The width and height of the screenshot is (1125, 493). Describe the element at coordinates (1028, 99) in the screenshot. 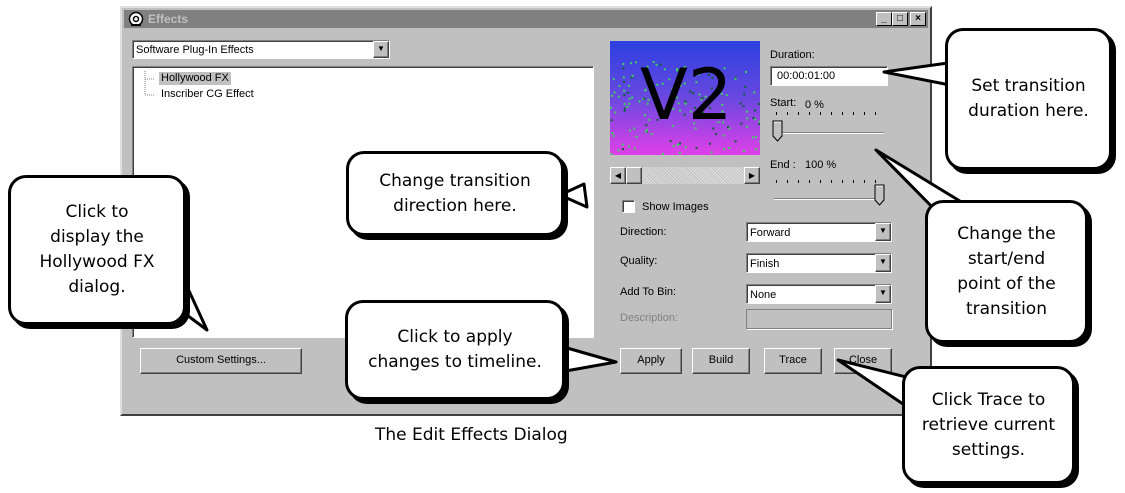

I see `callout-duration: Set transition duration here.` at that location.